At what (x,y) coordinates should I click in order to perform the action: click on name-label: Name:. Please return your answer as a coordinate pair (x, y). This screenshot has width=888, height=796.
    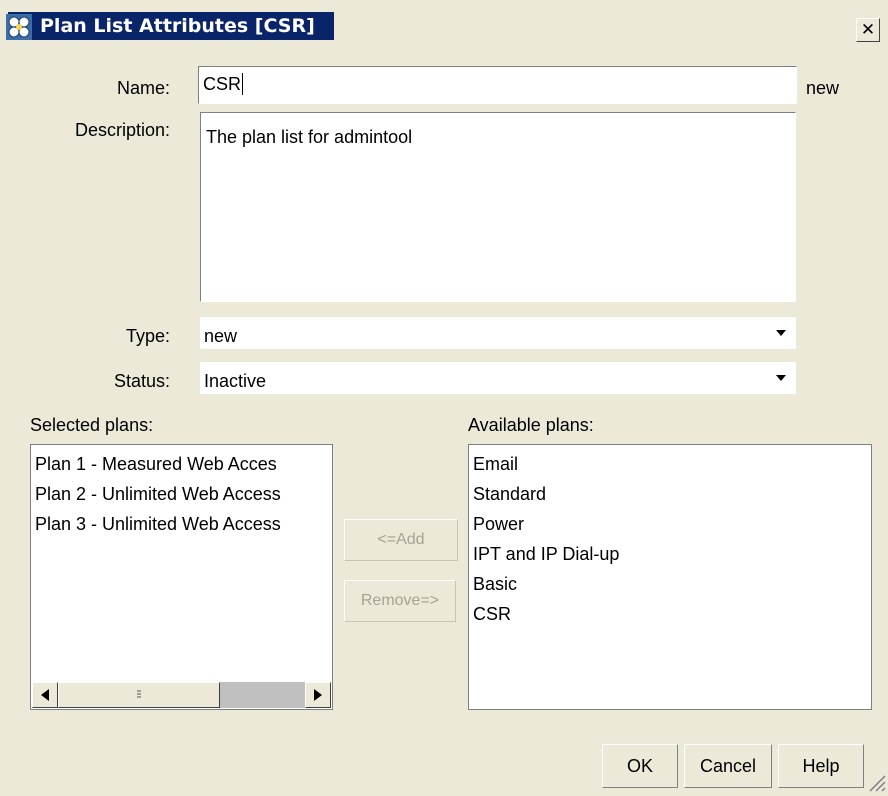
    Looking at the image, I should click on (143, 88).